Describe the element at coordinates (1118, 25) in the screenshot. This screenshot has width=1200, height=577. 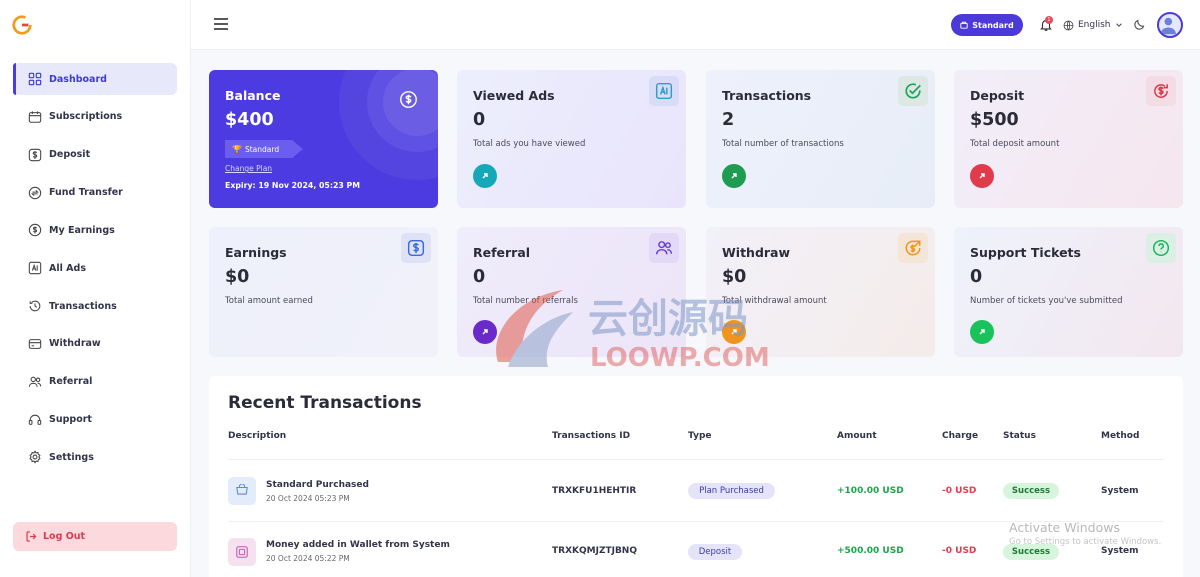
I see `chevron-down-icon` at that location.